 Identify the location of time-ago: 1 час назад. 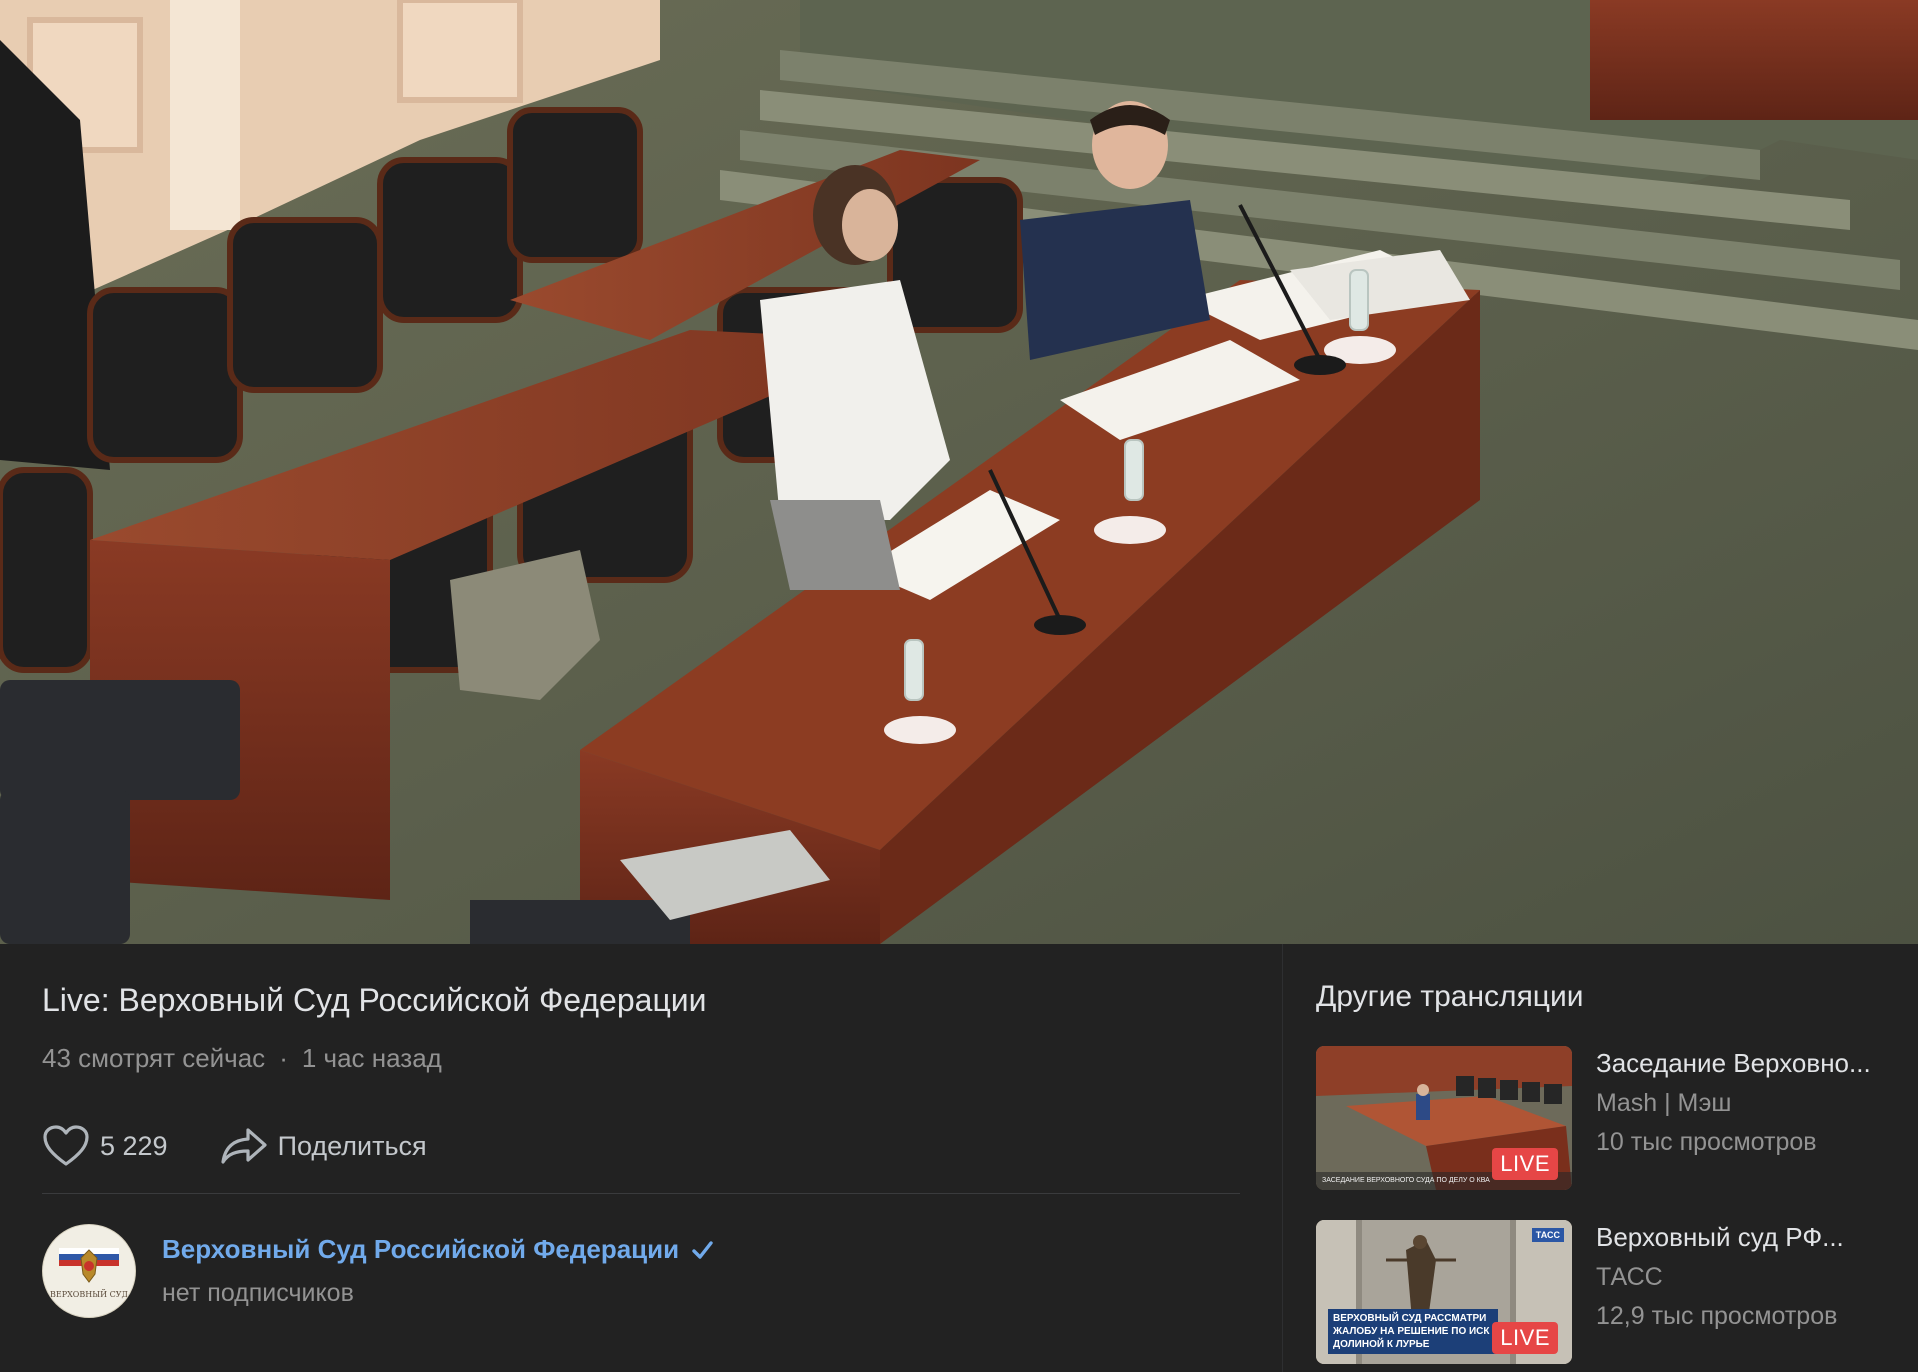
(371, 1058).